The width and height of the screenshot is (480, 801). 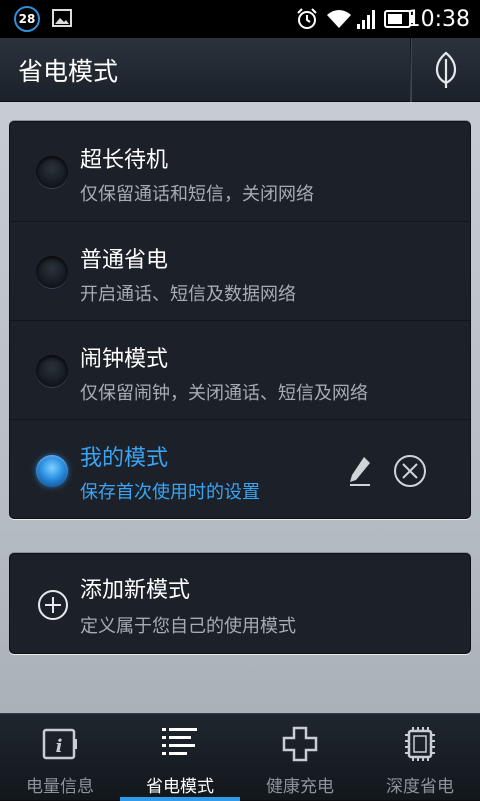 What do you see at coordinates (438, 19) in the screenshot?
I see `clock-time: 10:38` at bounding box center [438, 19].